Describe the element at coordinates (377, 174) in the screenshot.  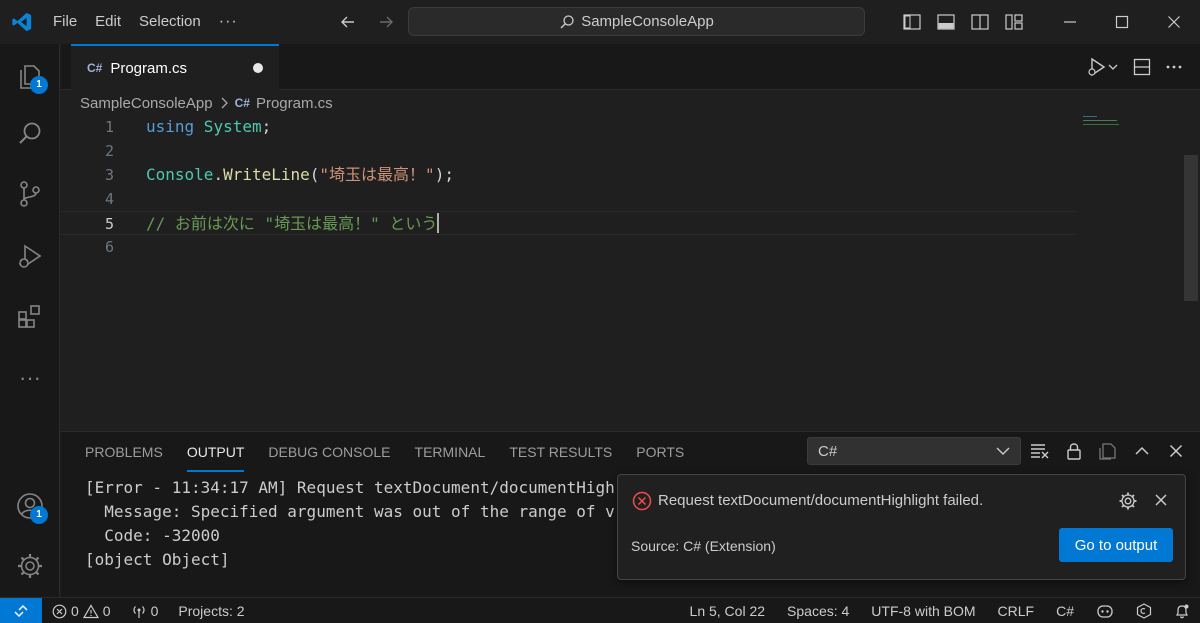
I see `string-literal: "埼玉は最高！"` at that location.